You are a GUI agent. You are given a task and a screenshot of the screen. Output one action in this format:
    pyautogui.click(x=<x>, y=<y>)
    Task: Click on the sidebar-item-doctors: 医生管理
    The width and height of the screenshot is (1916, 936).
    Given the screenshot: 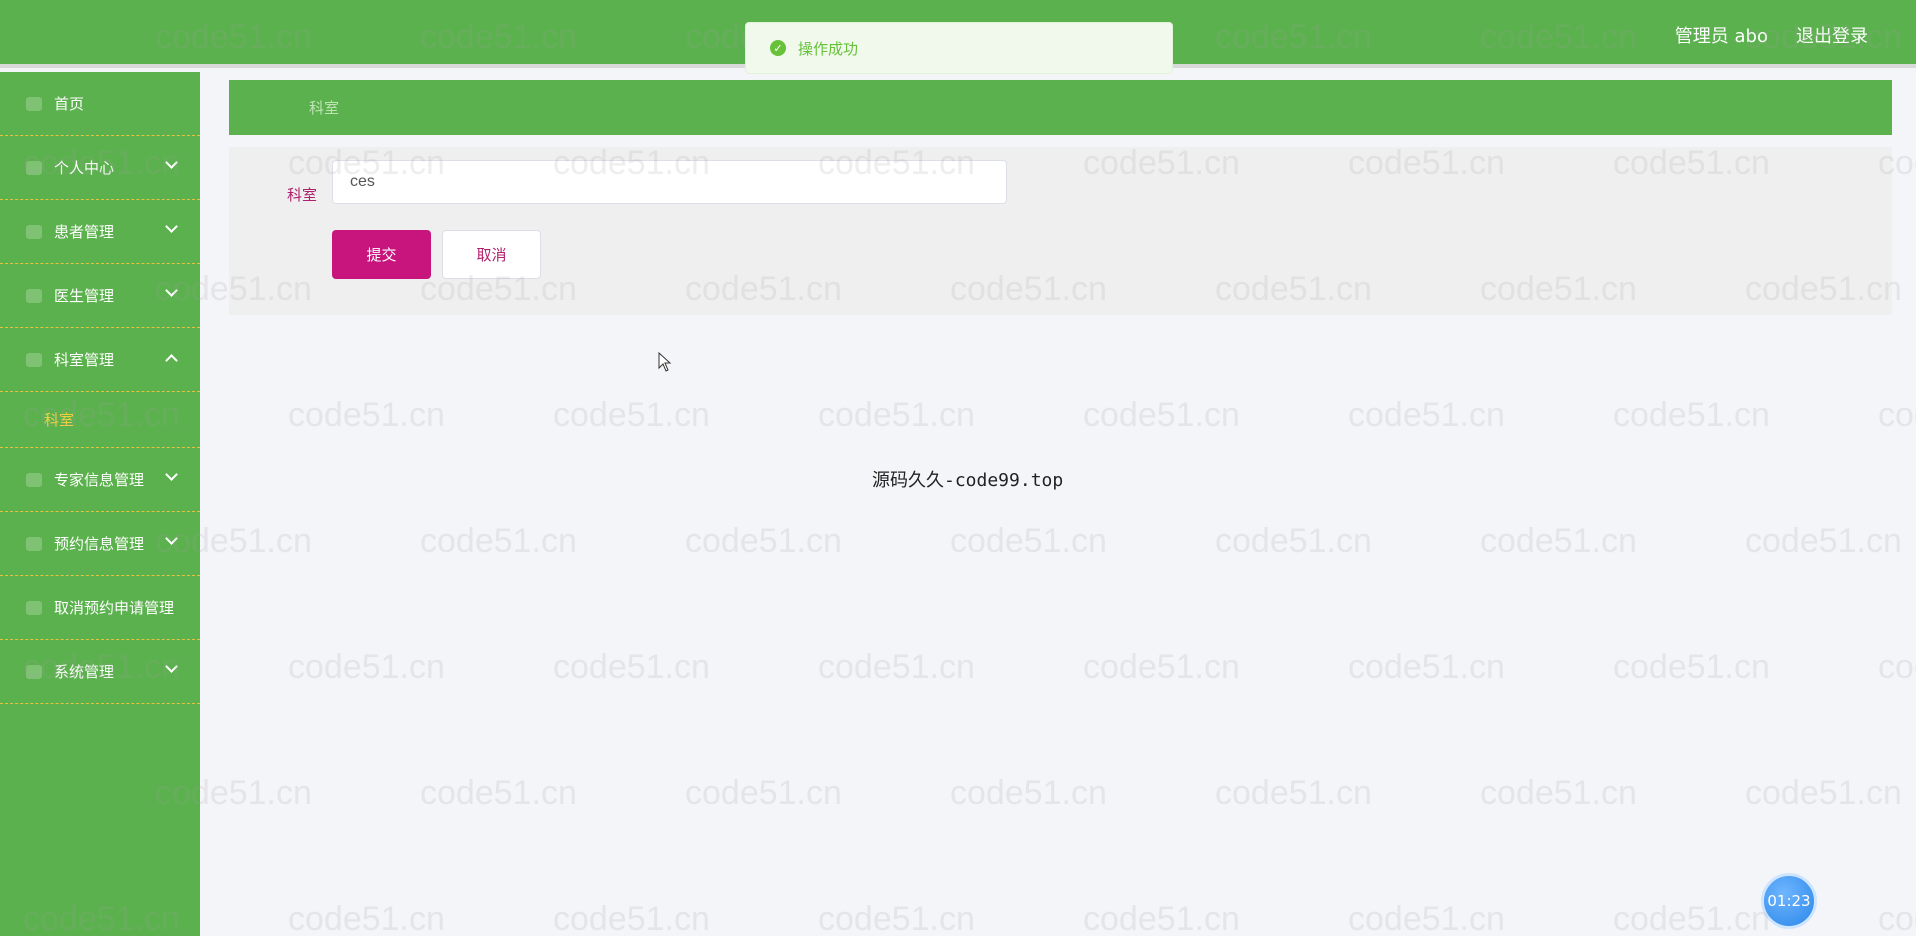 What is the action you would take?
    pyautogui.click(x=100, y=296)
    